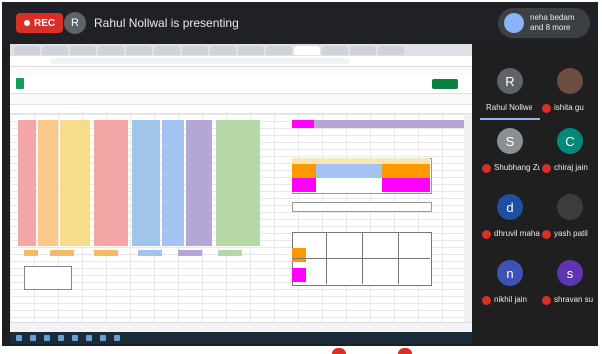  I want to click on speaking-indicator, so click(510, 119).